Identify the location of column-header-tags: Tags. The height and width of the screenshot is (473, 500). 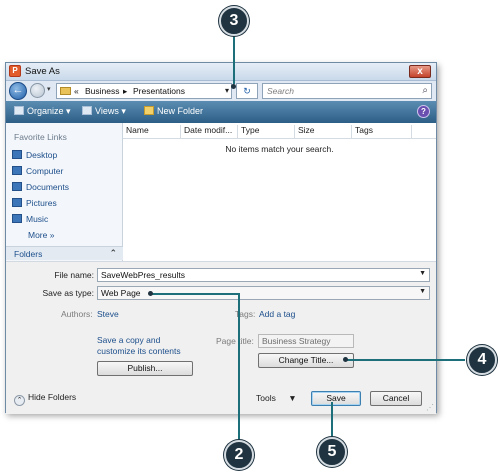
(382, 131).